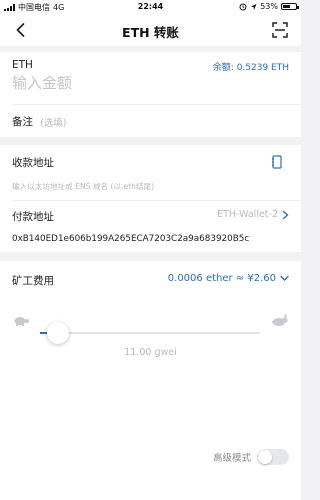 The width and height of the screenshot is (320, 500). What do you see at coordinates (290, 6) in the screenshot?
I see `battery-icon` at bounding box center [290, 6].